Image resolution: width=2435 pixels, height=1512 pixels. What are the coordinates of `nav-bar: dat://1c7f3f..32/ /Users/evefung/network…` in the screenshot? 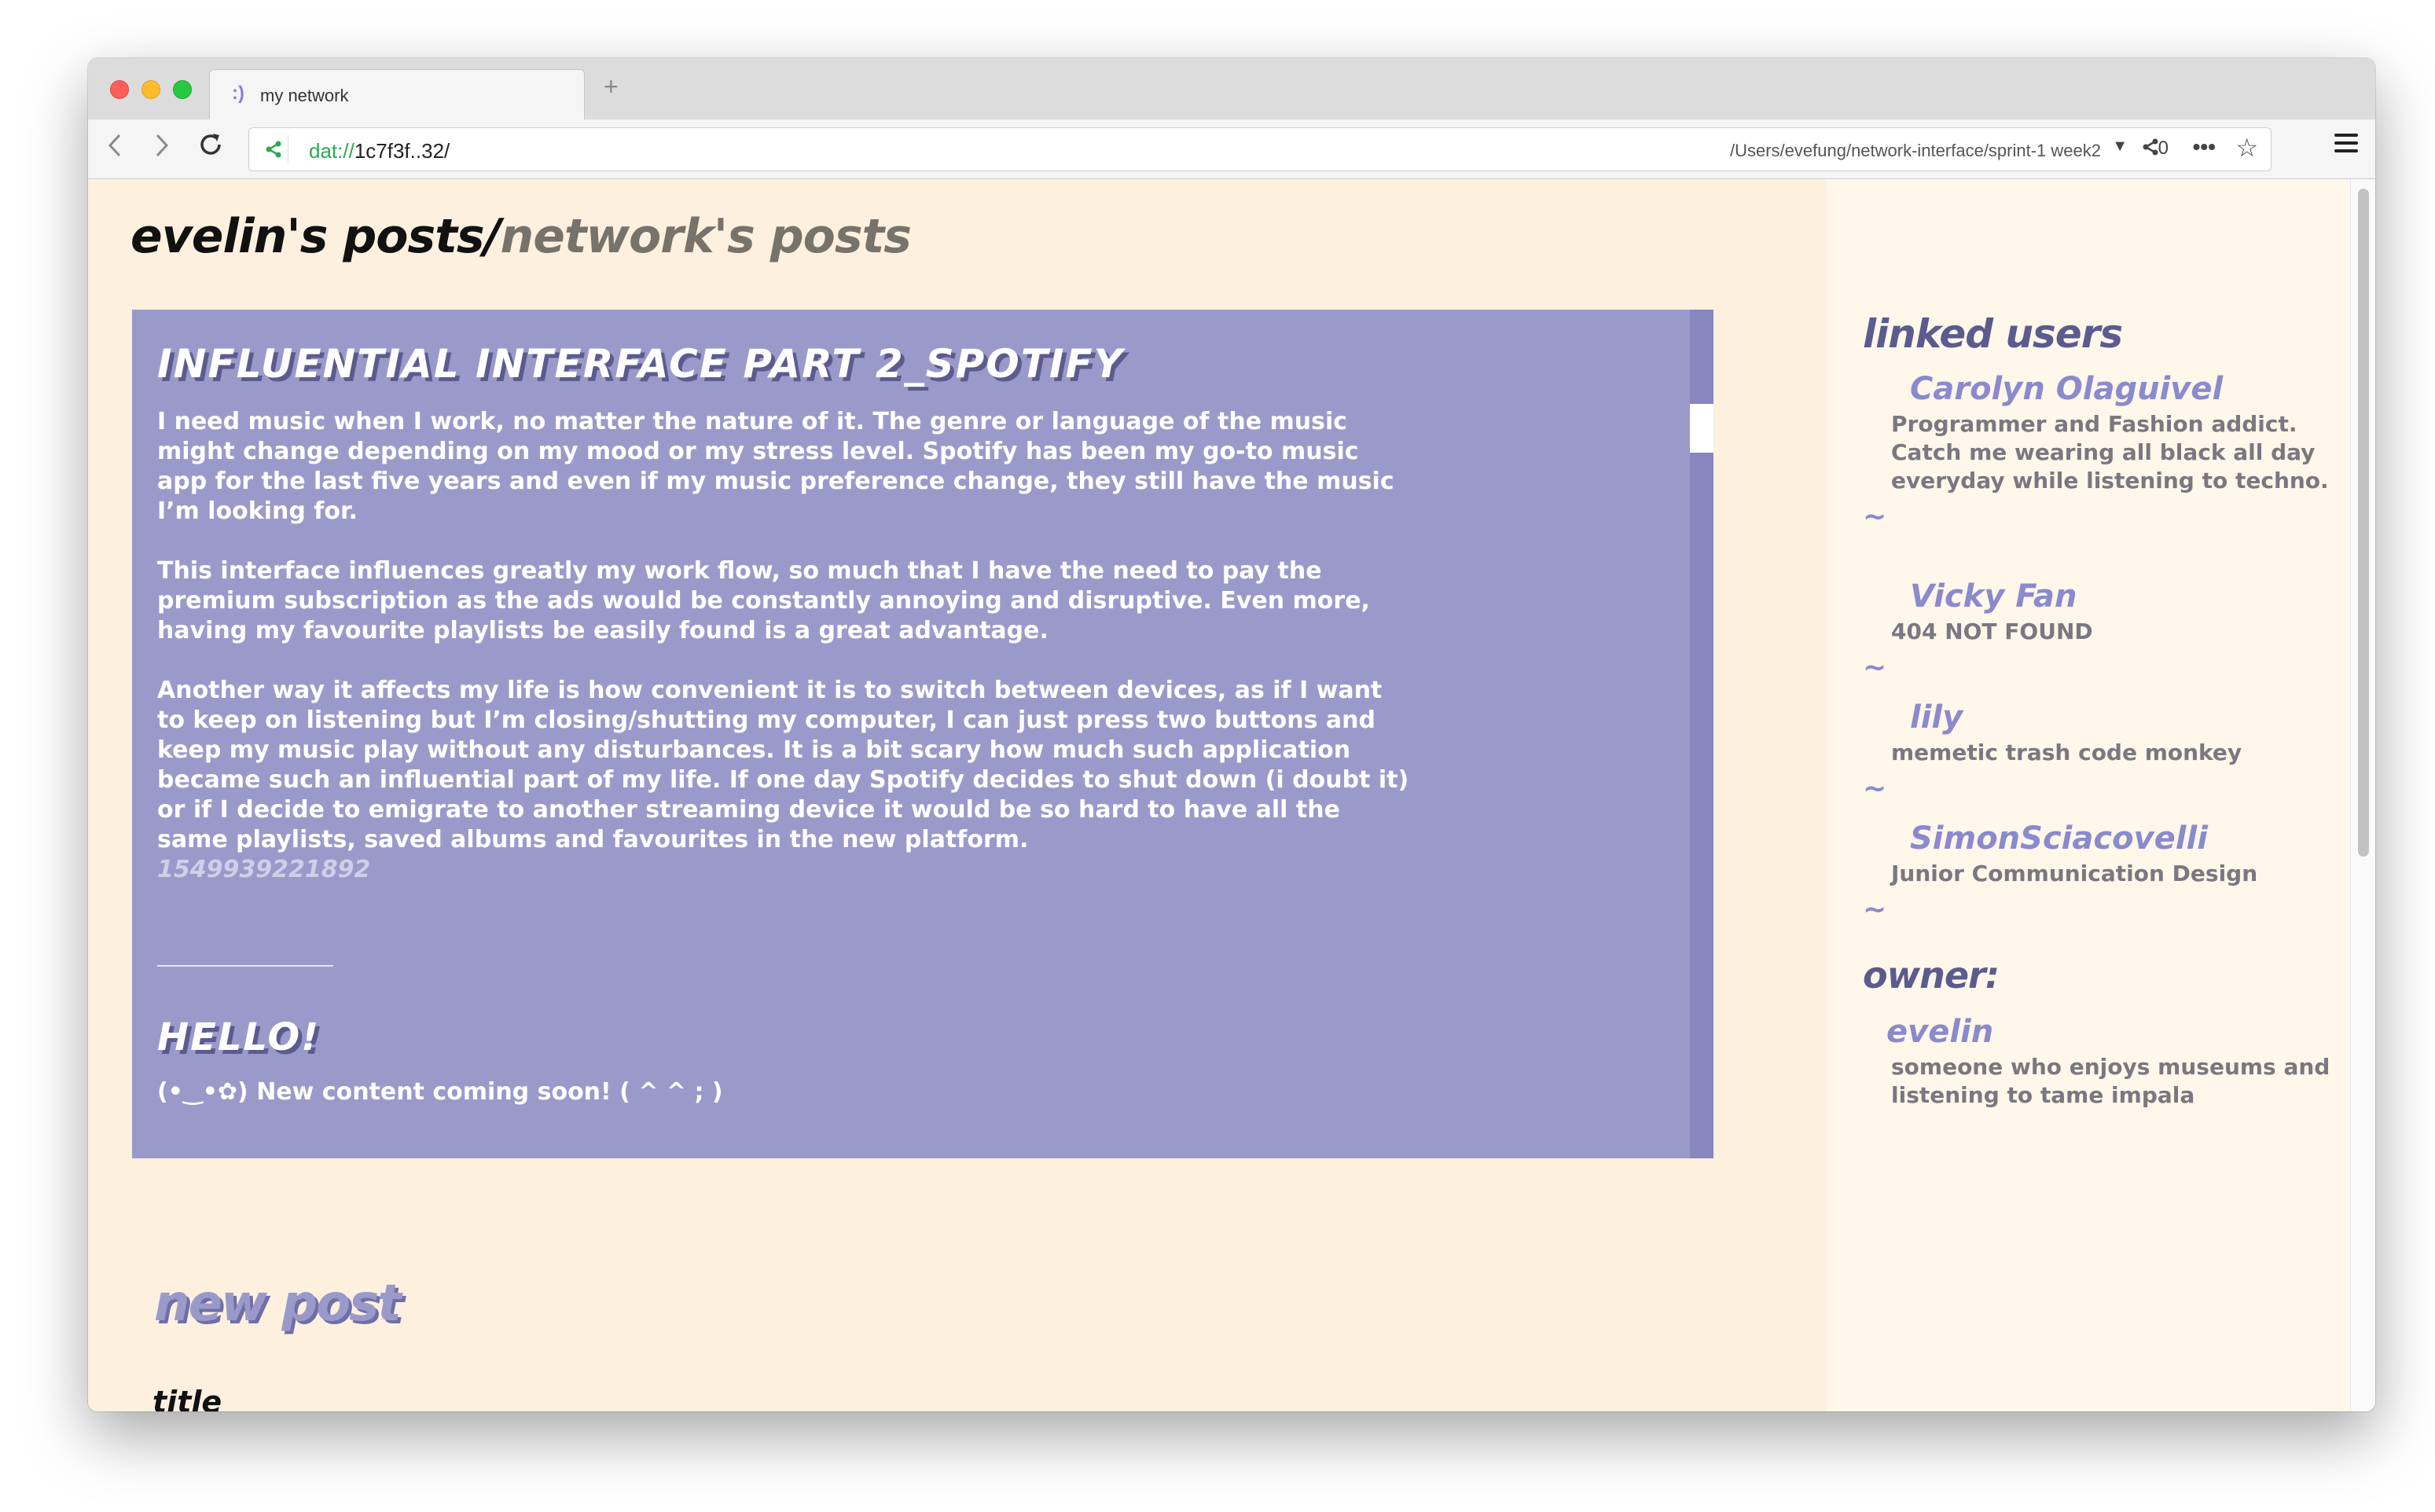 It's located at (1231, 149).